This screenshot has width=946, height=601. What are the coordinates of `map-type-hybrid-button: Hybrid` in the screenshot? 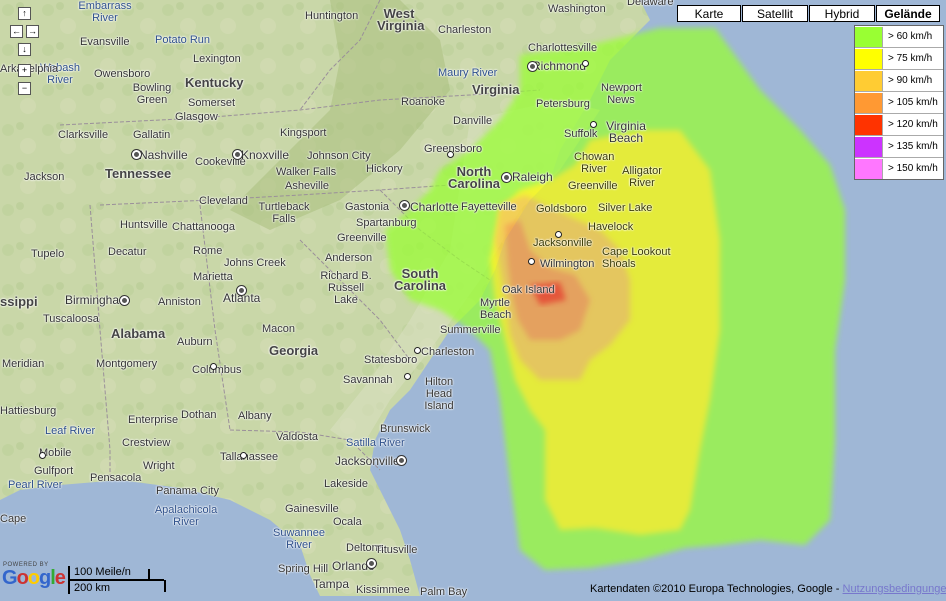 It's located at (842, 13).